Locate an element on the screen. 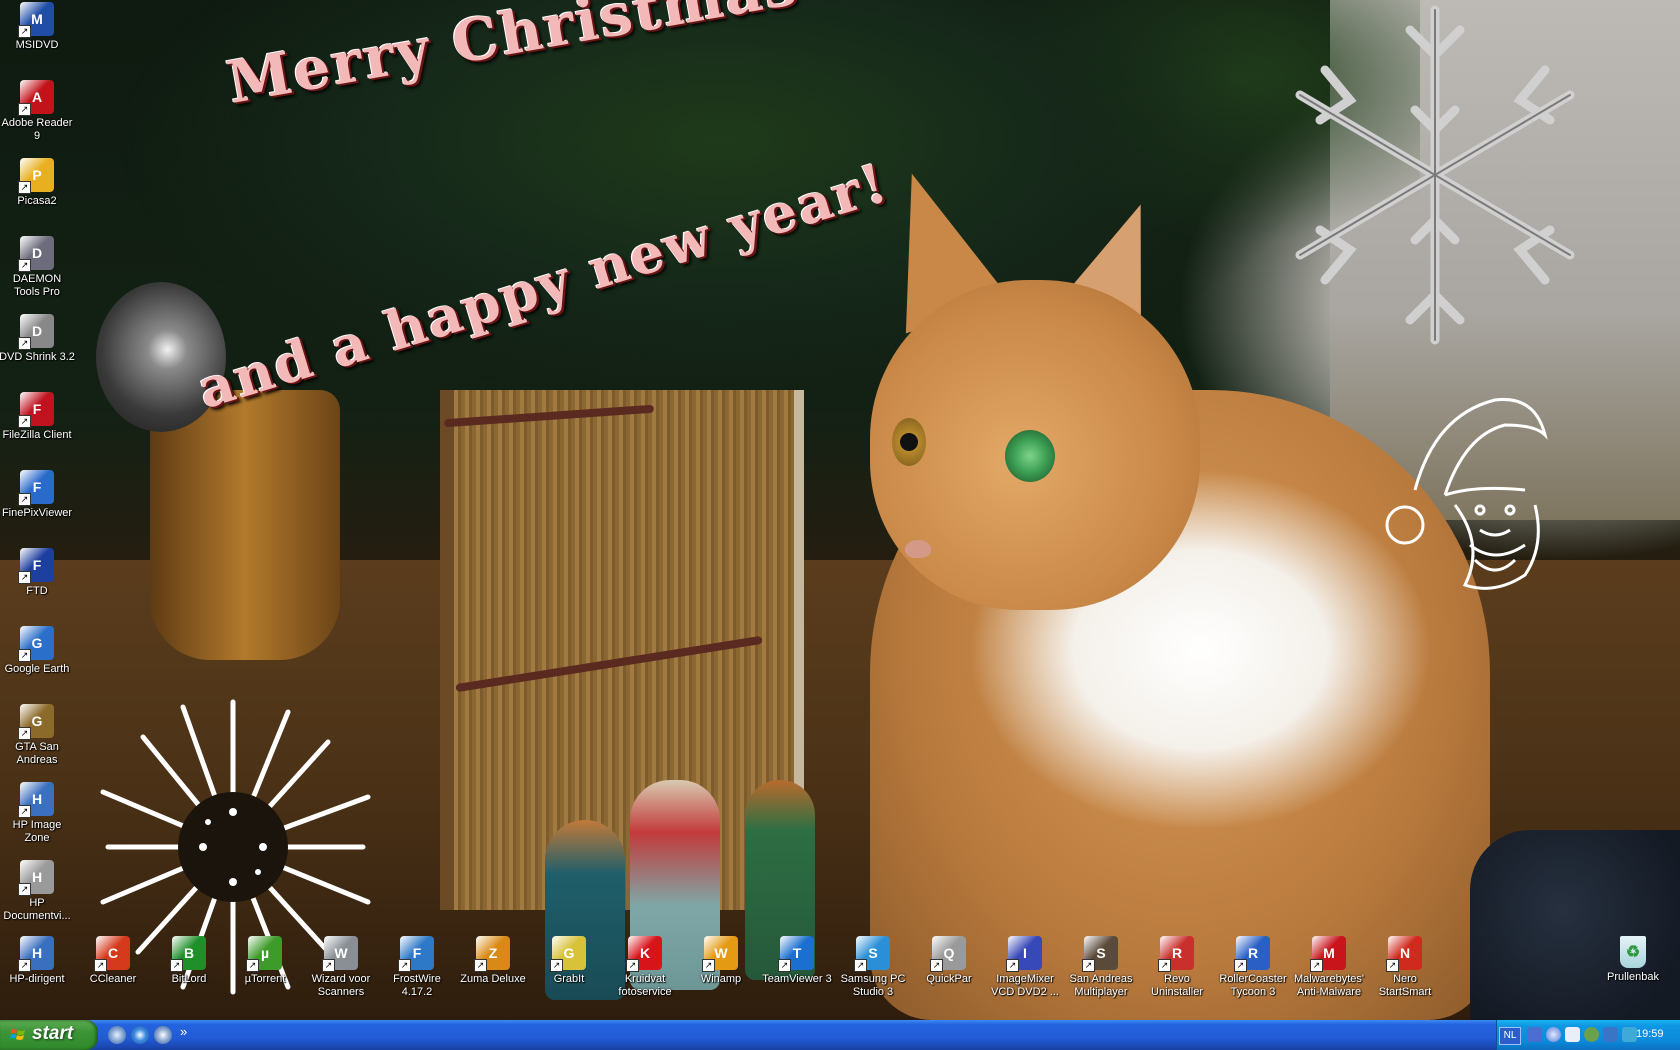  network-icon is located at coordinates (1534, 1034).